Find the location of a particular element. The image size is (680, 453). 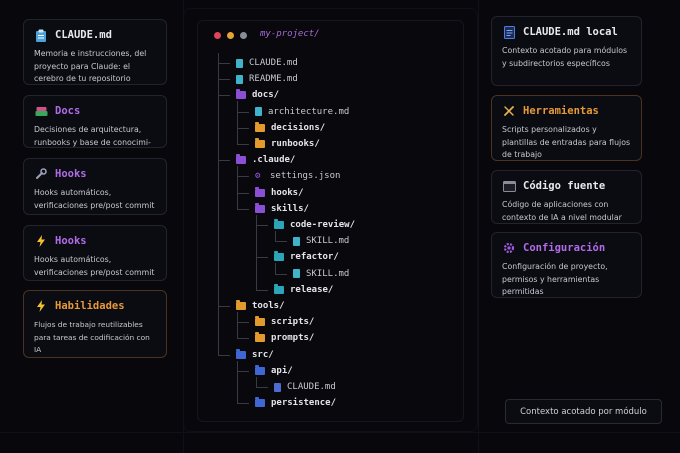

tree-file: architecture.md is located at coordinates (302, 112).